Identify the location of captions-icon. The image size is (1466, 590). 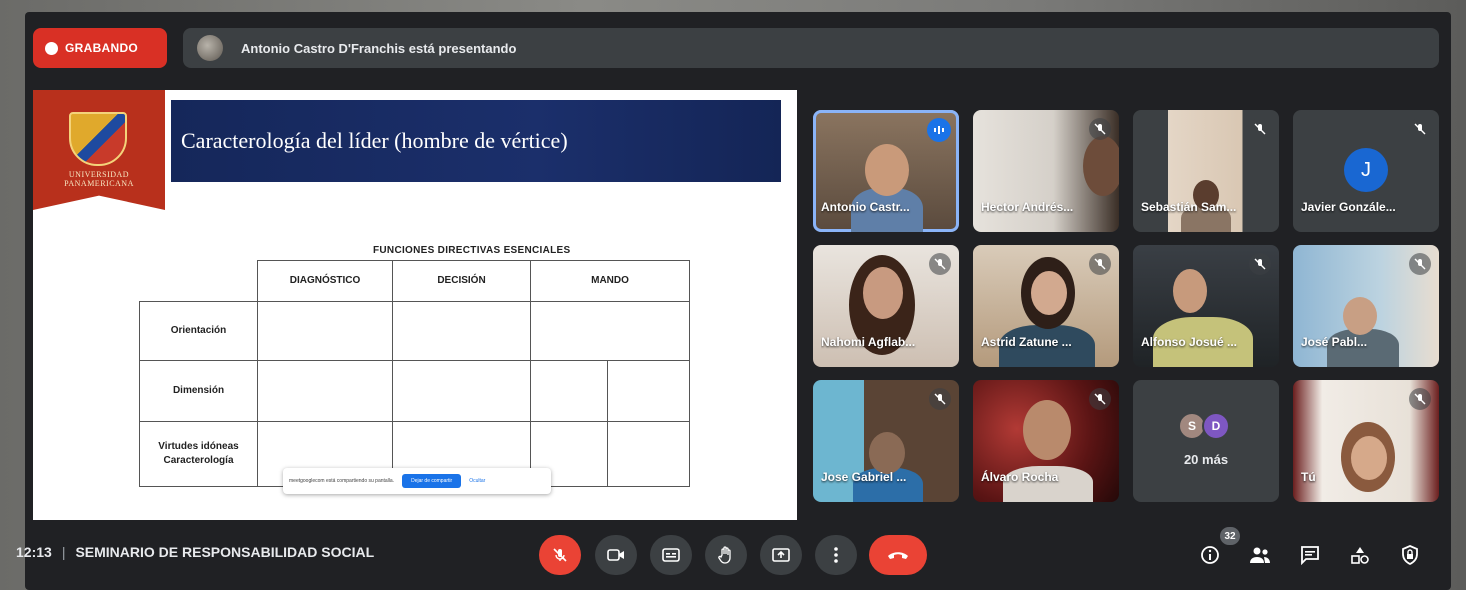
(671, 555).